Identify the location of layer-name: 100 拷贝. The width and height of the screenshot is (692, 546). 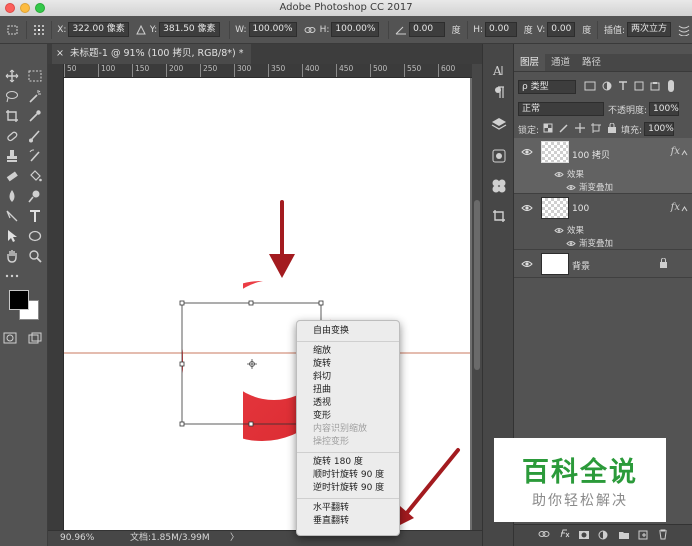
(591, 154).